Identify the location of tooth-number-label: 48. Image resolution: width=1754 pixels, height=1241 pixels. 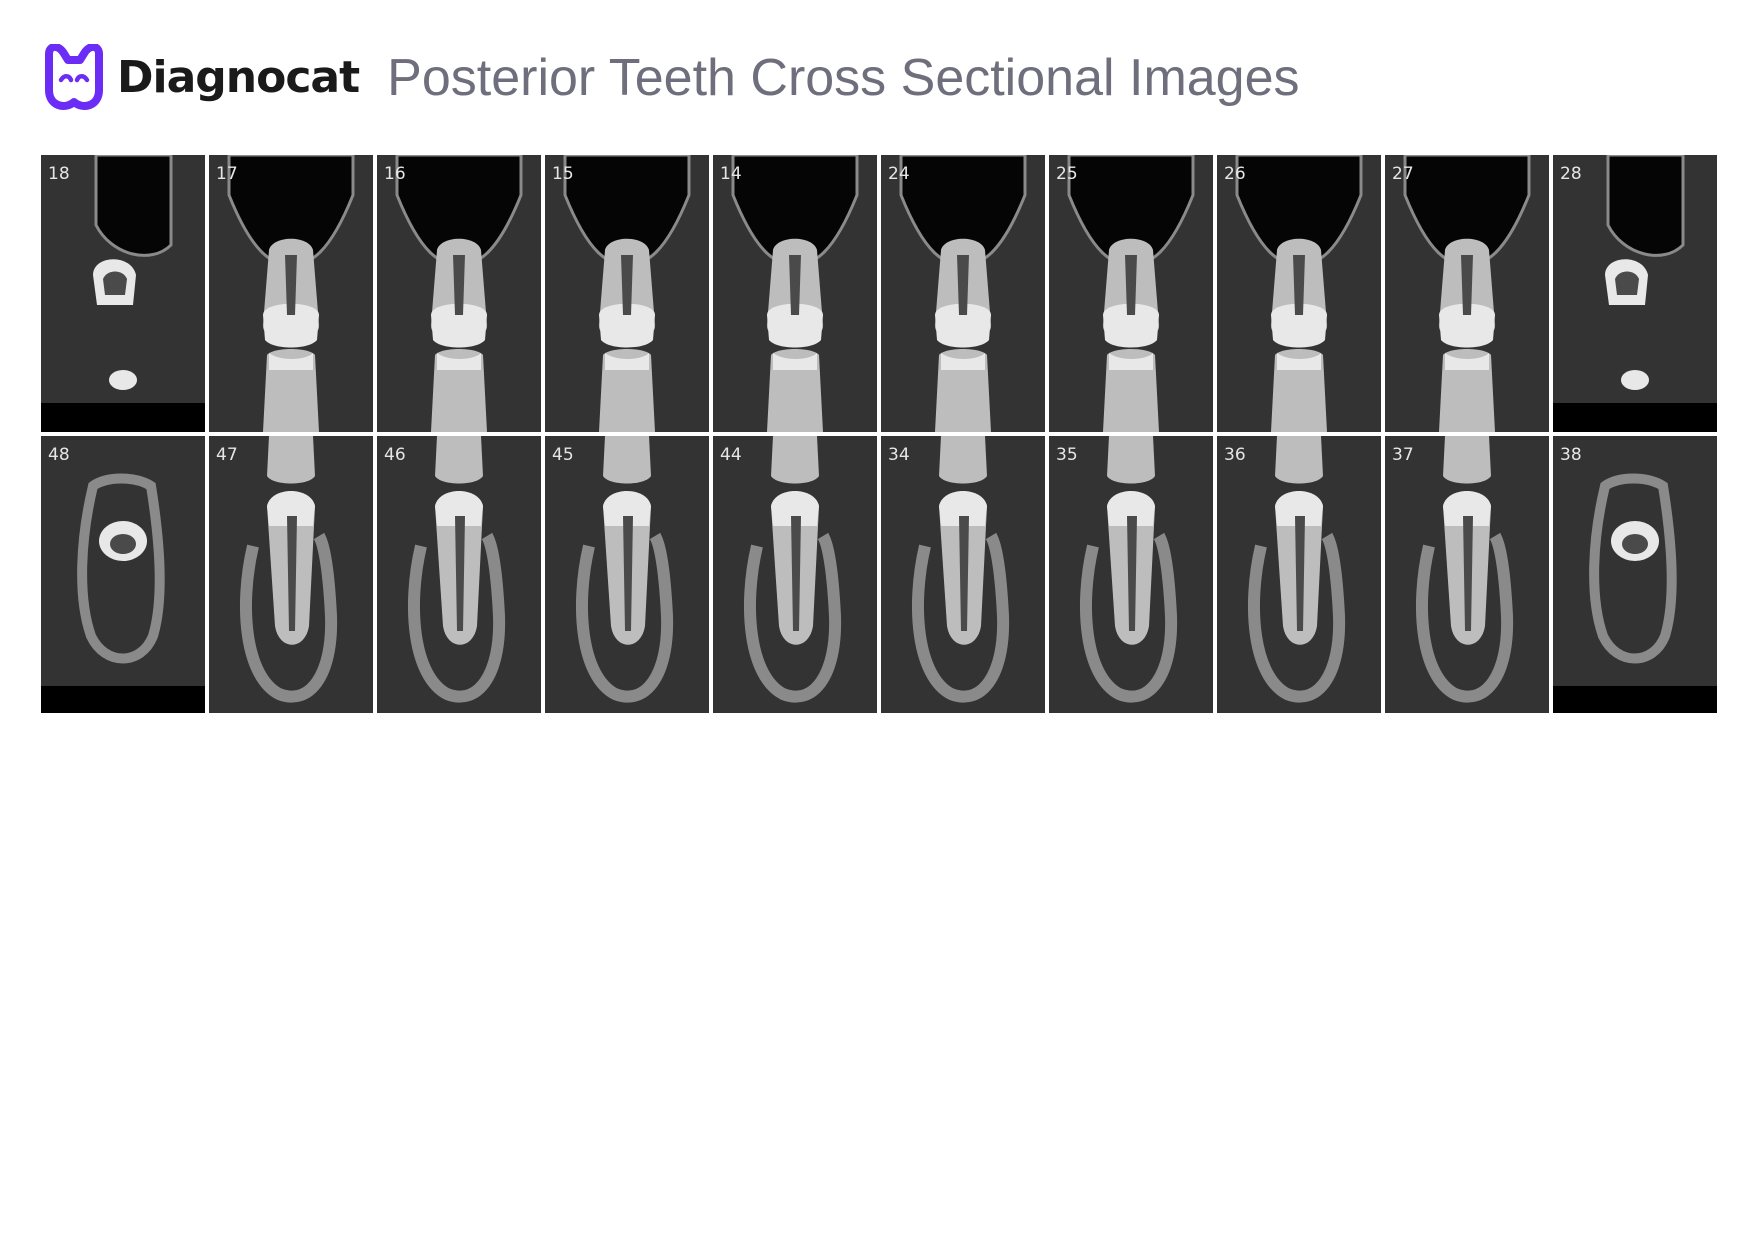
(59, 455).